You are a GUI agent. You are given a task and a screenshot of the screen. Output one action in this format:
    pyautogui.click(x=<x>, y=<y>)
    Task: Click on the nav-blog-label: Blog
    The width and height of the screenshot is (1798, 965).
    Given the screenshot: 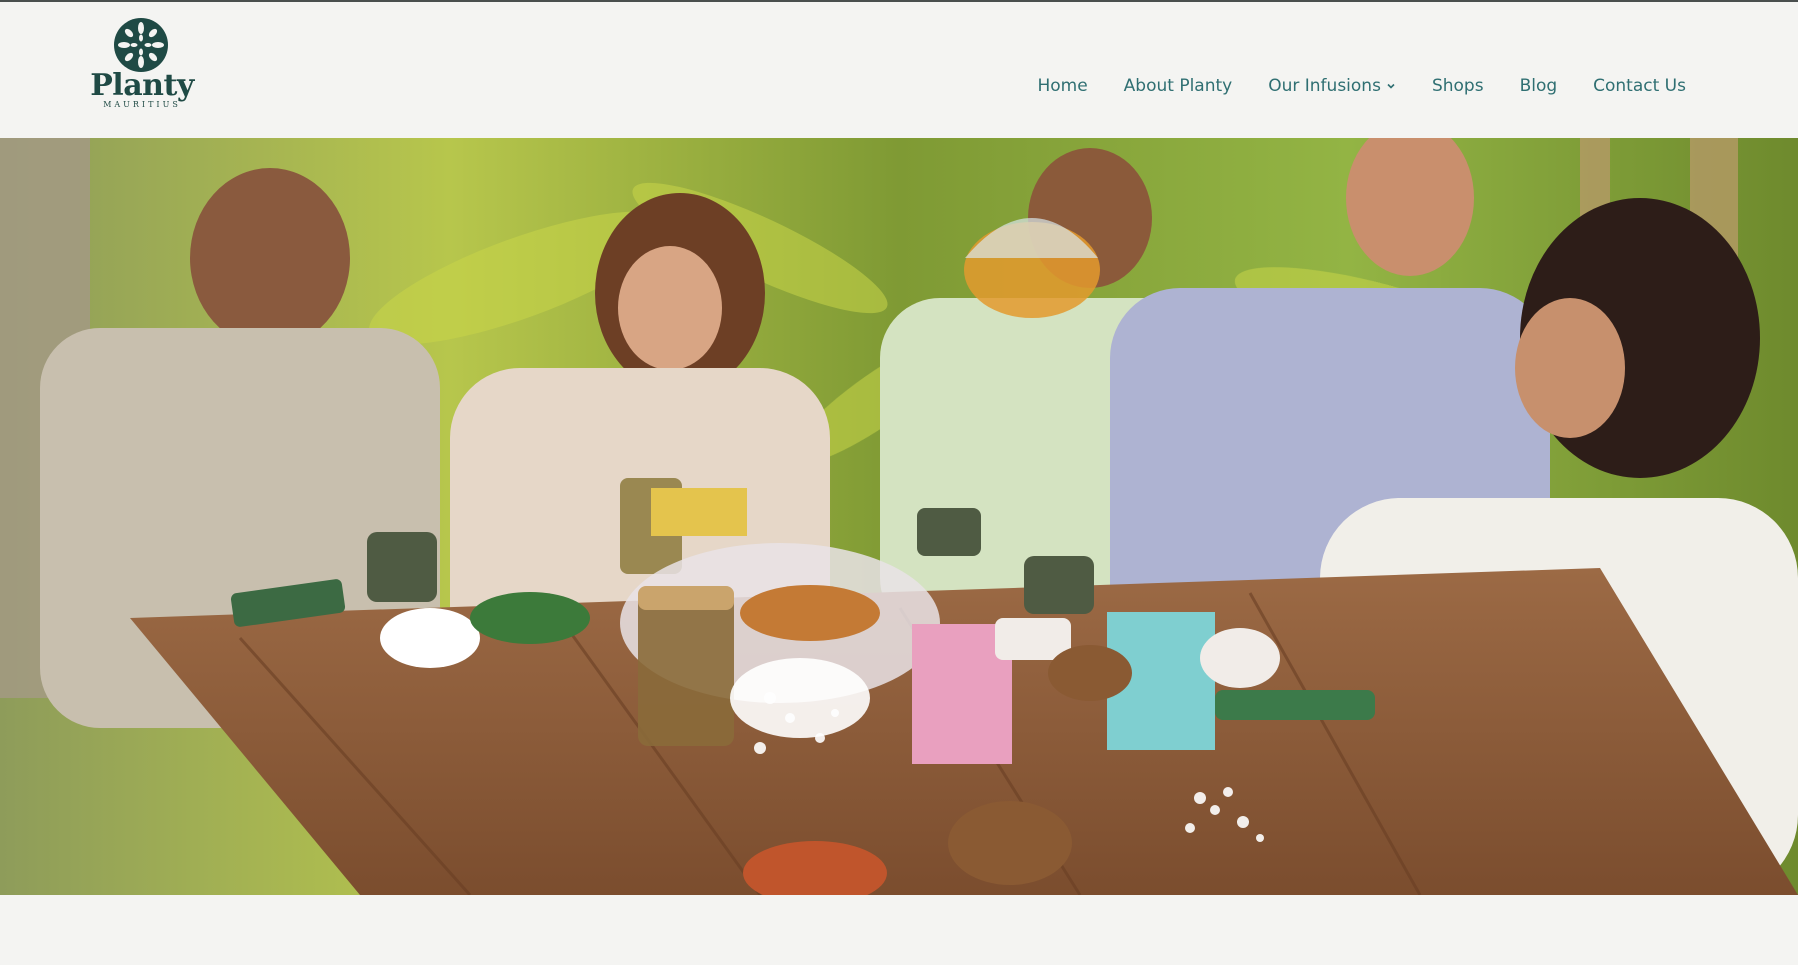 What is the action you would take?
    pyautogui.click(x=1538, y=86)
    